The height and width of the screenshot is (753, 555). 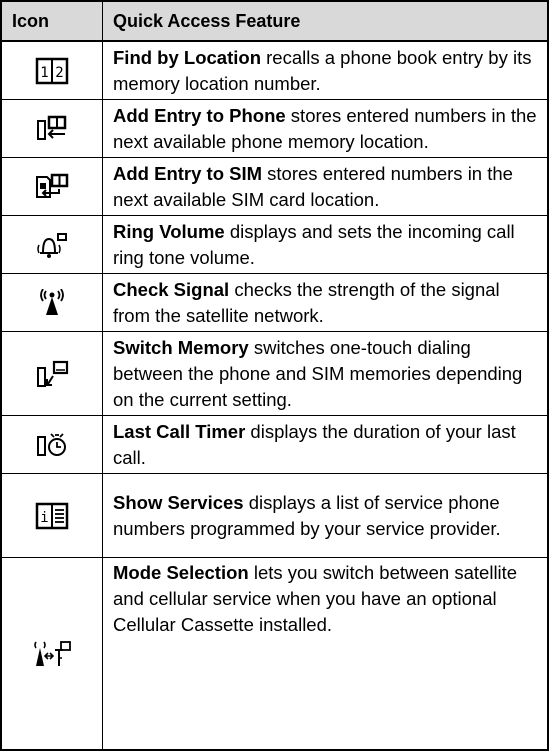 What do you see at coordinates (52, 128) in the screenshot?
I see `add-entry-phone-icon` at bounding box center [52, 128].